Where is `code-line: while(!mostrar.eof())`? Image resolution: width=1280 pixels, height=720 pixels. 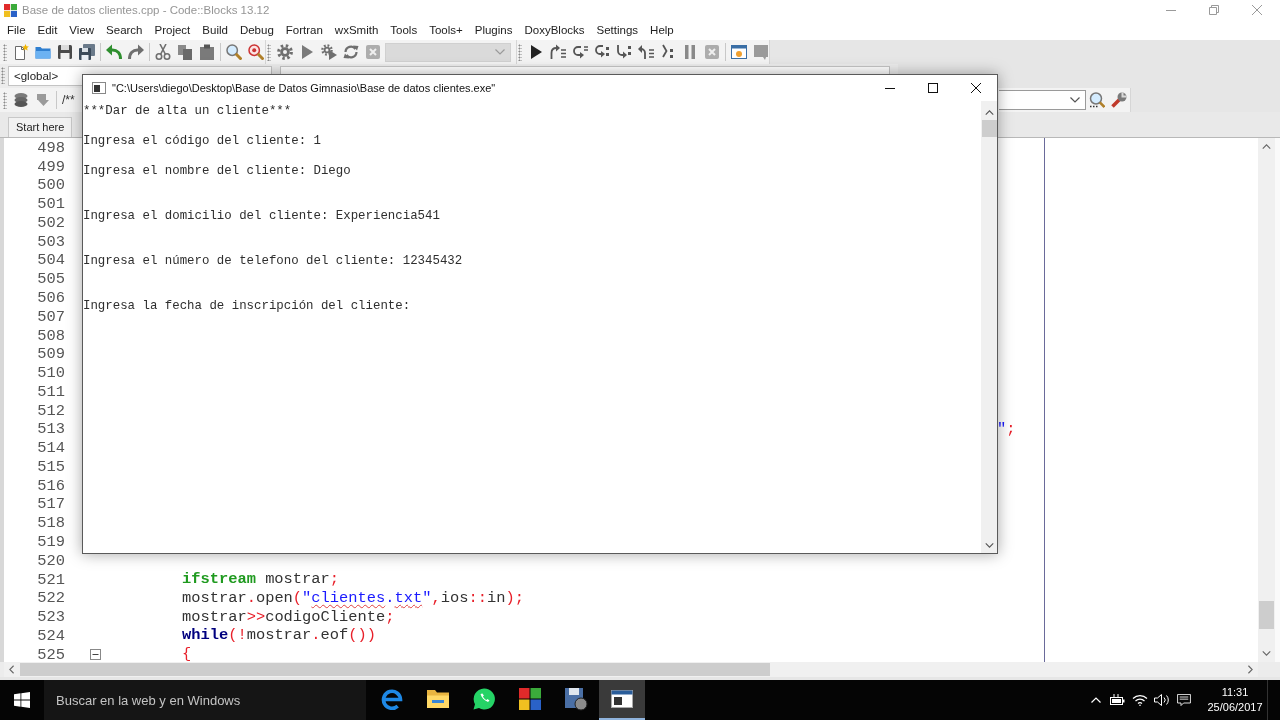
code-line: while(!mostrar.eof()) is located at coordinates (278, 635).